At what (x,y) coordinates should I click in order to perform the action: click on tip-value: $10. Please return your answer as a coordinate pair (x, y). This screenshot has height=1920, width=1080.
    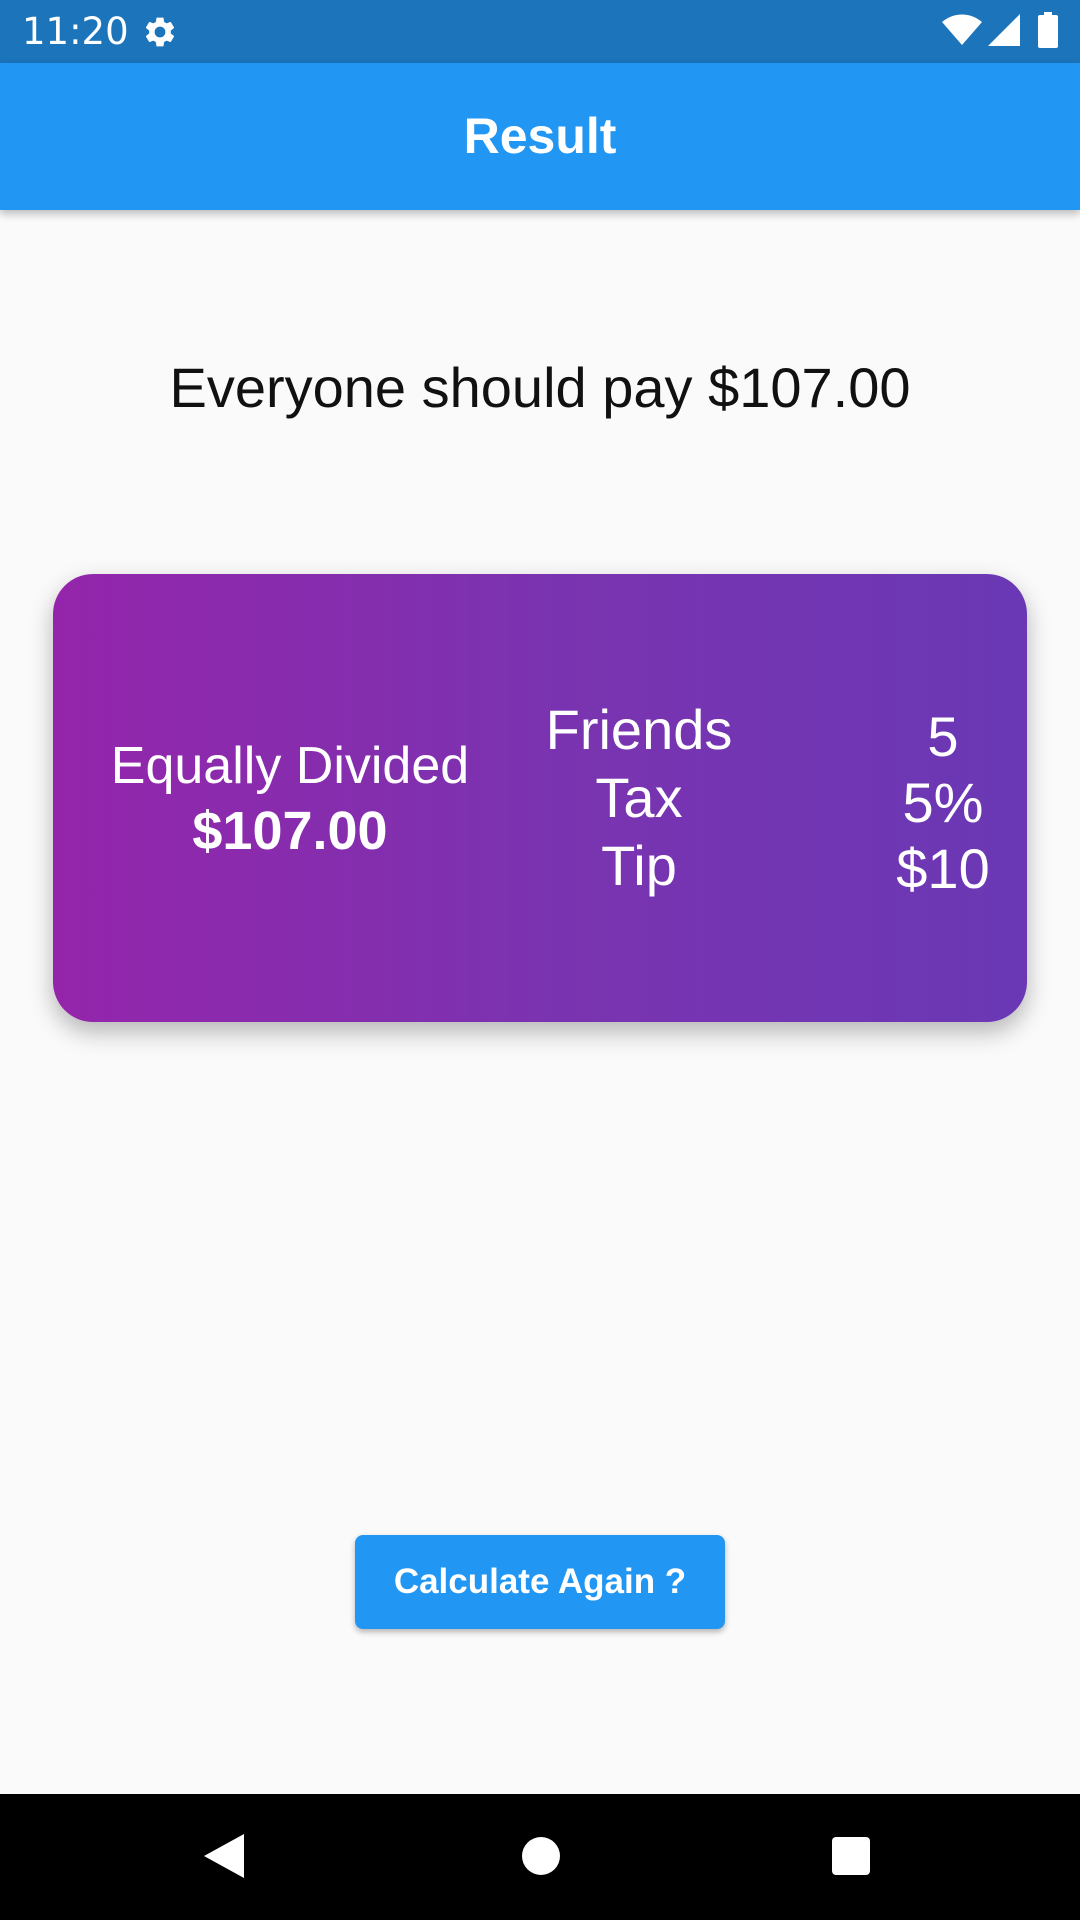
    Looking at the image, I should click on (943, 868).